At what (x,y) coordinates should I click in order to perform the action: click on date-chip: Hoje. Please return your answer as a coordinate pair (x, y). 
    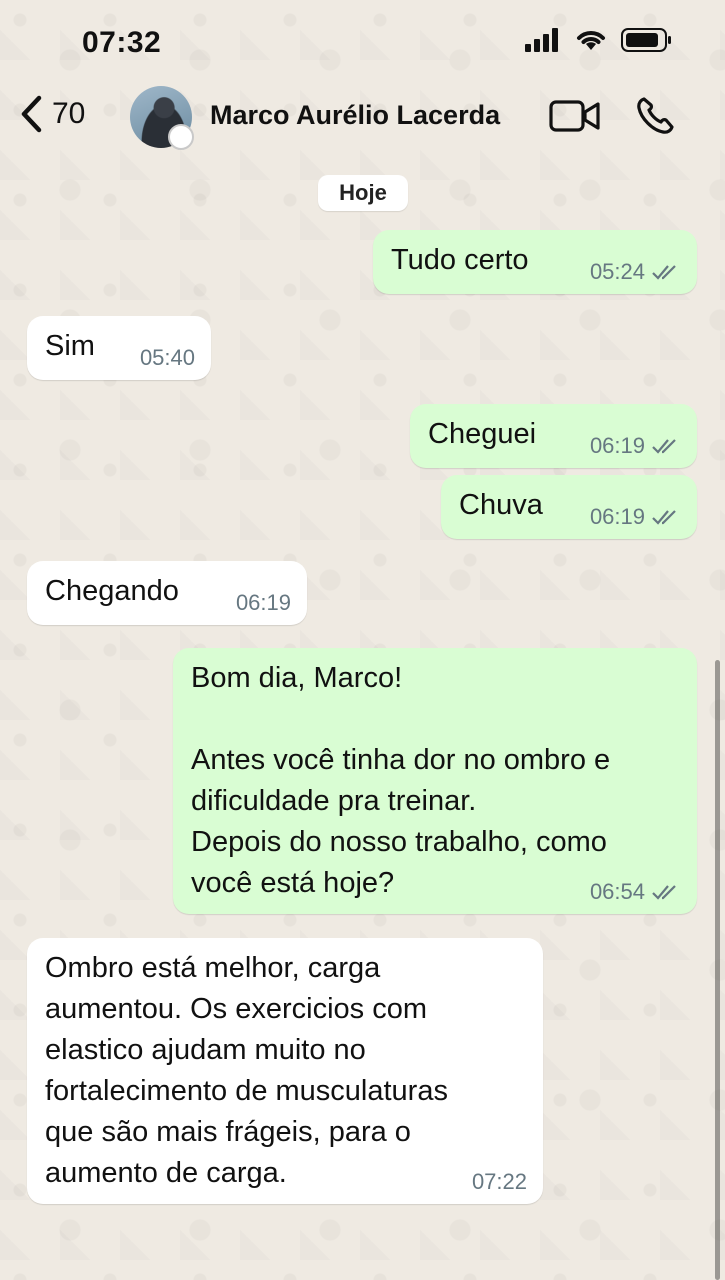
    Looking at the image, I should click on (363, 193).